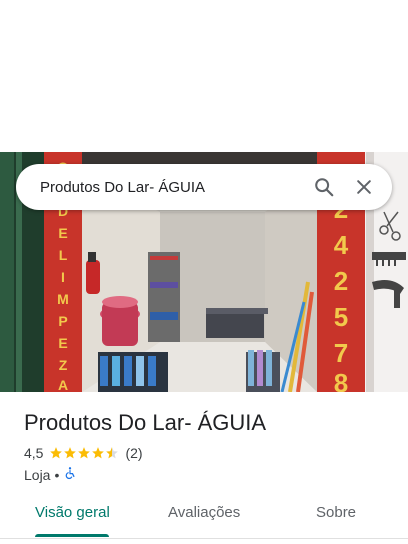  What do you see at coordinates (63, 255) in the screenshot?
I see `svg-text: L` at bounding box center [63, 255].